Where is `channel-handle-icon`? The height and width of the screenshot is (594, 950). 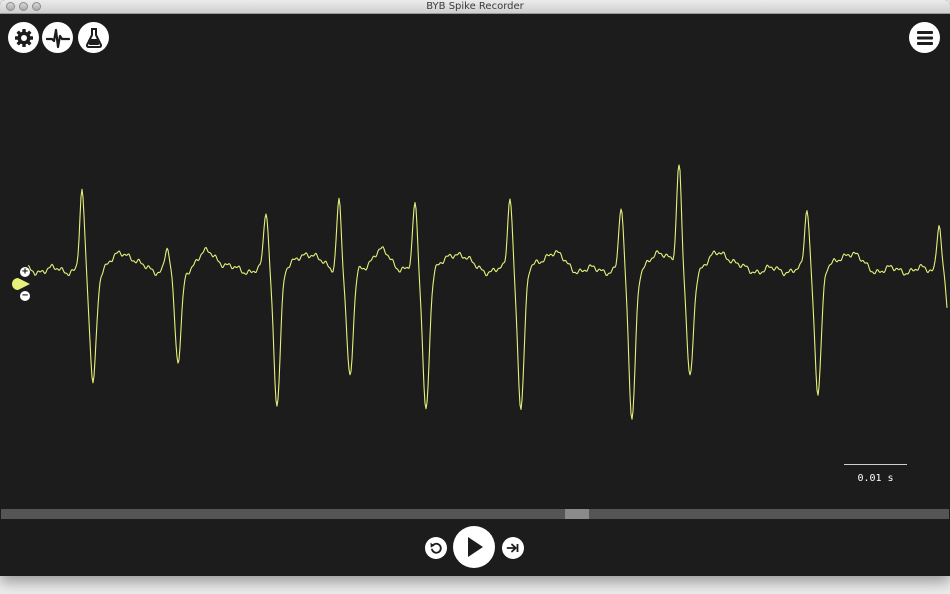
channel-handle-icon is located at coordinates (21, 284).